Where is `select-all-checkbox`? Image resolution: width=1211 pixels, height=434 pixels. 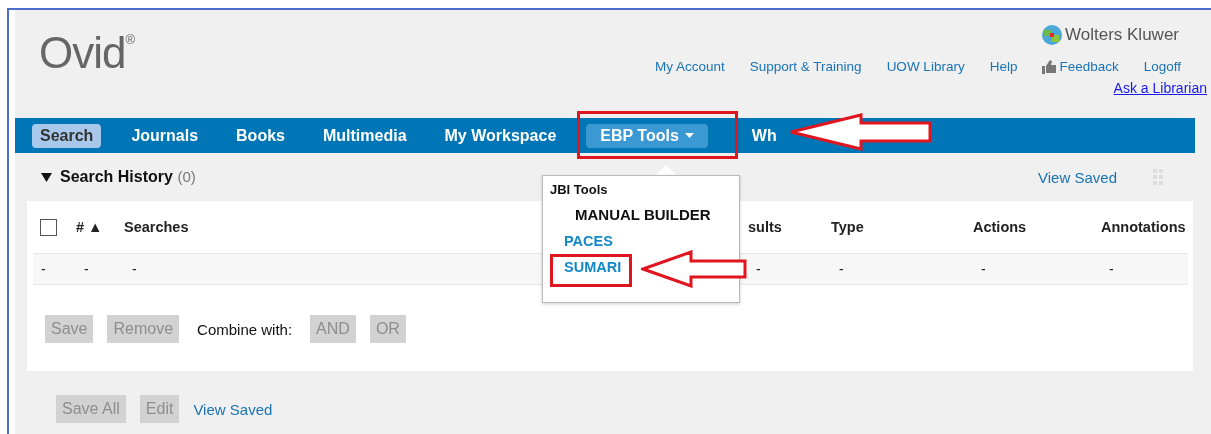 select-all-checkbox is located at coordinates (48, 227).